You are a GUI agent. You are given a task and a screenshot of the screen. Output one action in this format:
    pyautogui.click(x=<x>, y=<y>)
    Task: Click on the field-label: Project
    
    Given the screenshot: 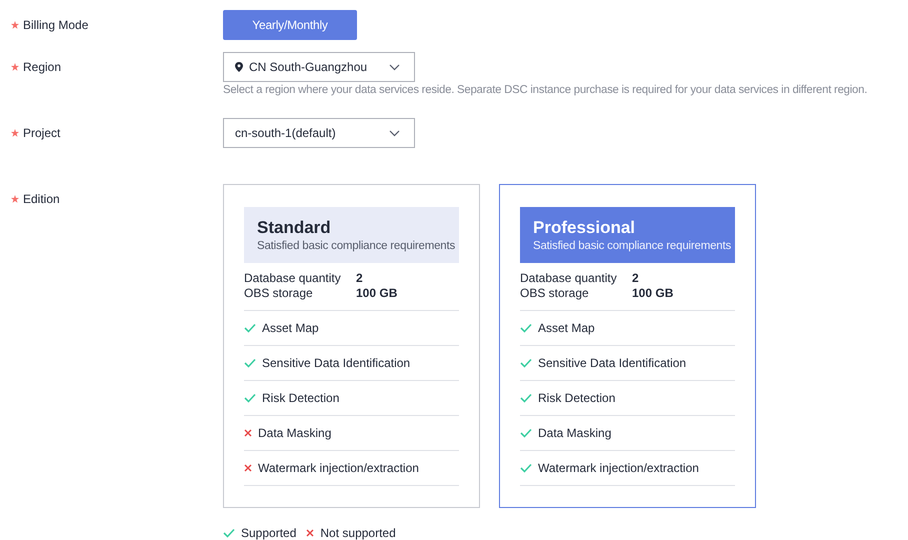 What is the action you would take?
    pyautogui.click(x=41, y=133)
    